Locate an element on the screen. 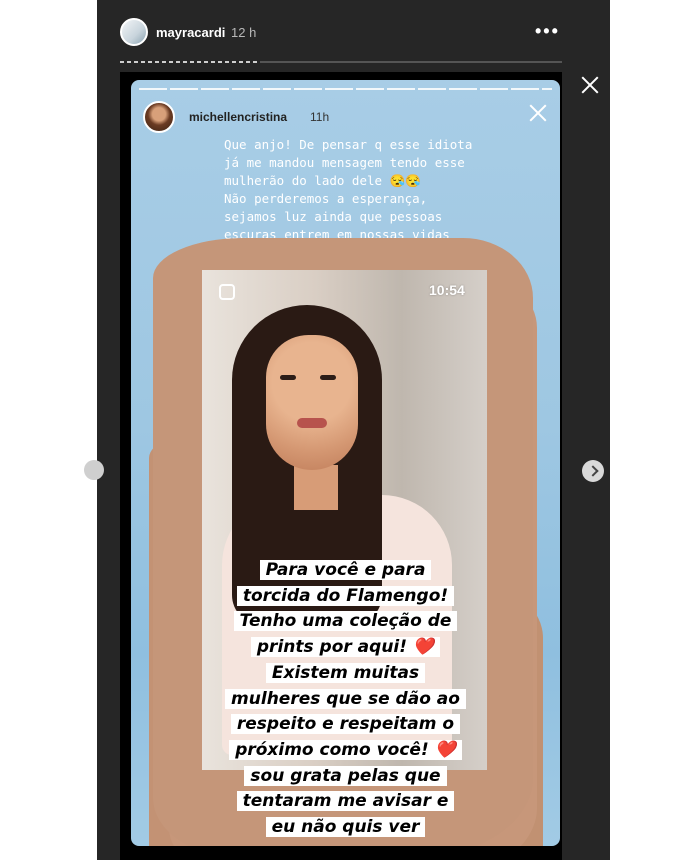 Image resolution: width=680 pixels, height=860 pixels. overlay-line: Para você e para is located at coordinates (345, 571).